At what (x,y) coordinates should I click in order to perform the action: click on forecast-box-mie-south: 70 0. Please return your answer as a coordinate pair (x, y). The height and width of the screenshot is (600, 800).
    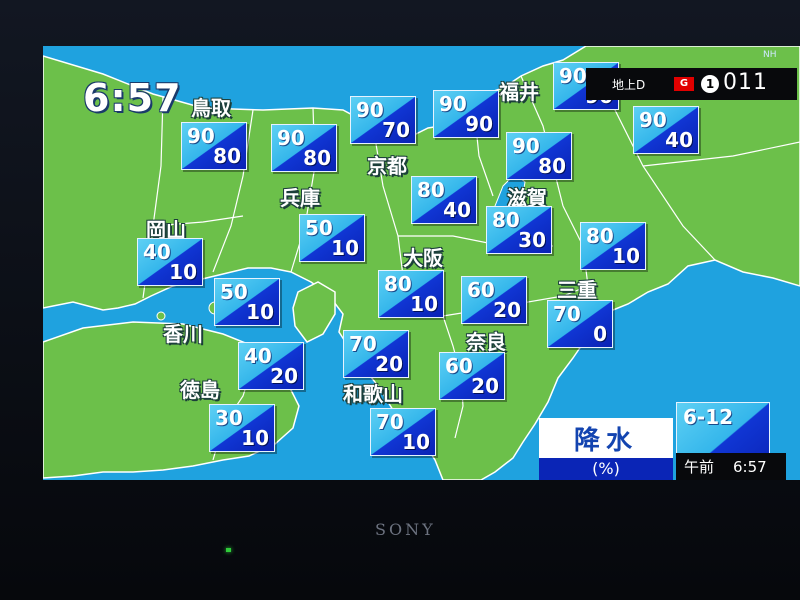
    Looking at the image, I should click on (580, 324).